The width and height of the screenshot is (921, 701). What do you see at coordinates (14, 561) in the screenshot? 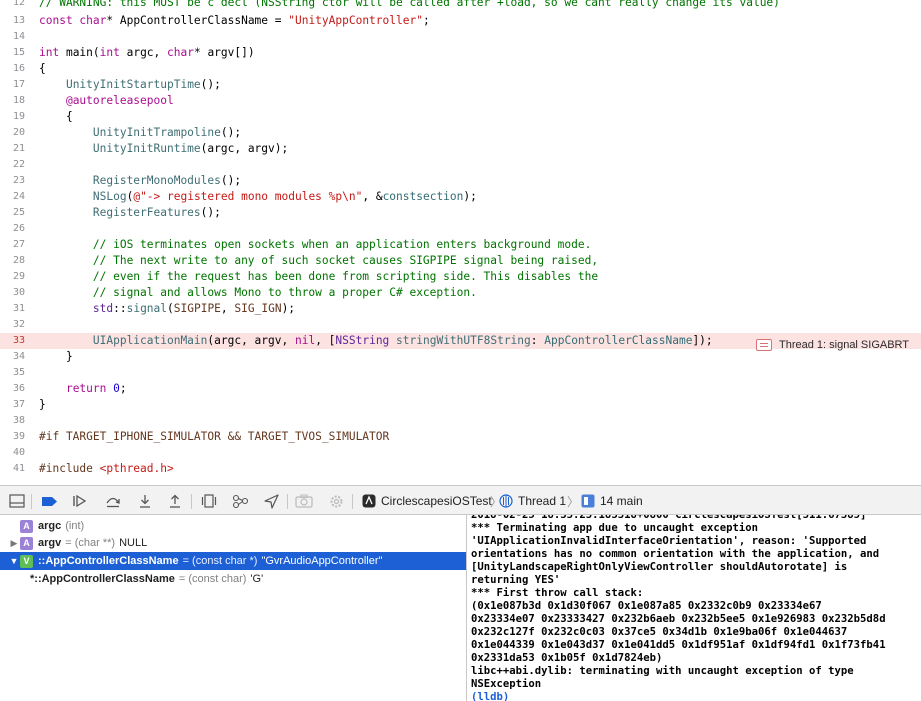
I see `disclosure-triangle-icon: ▼` at bounding box center [14, 561].